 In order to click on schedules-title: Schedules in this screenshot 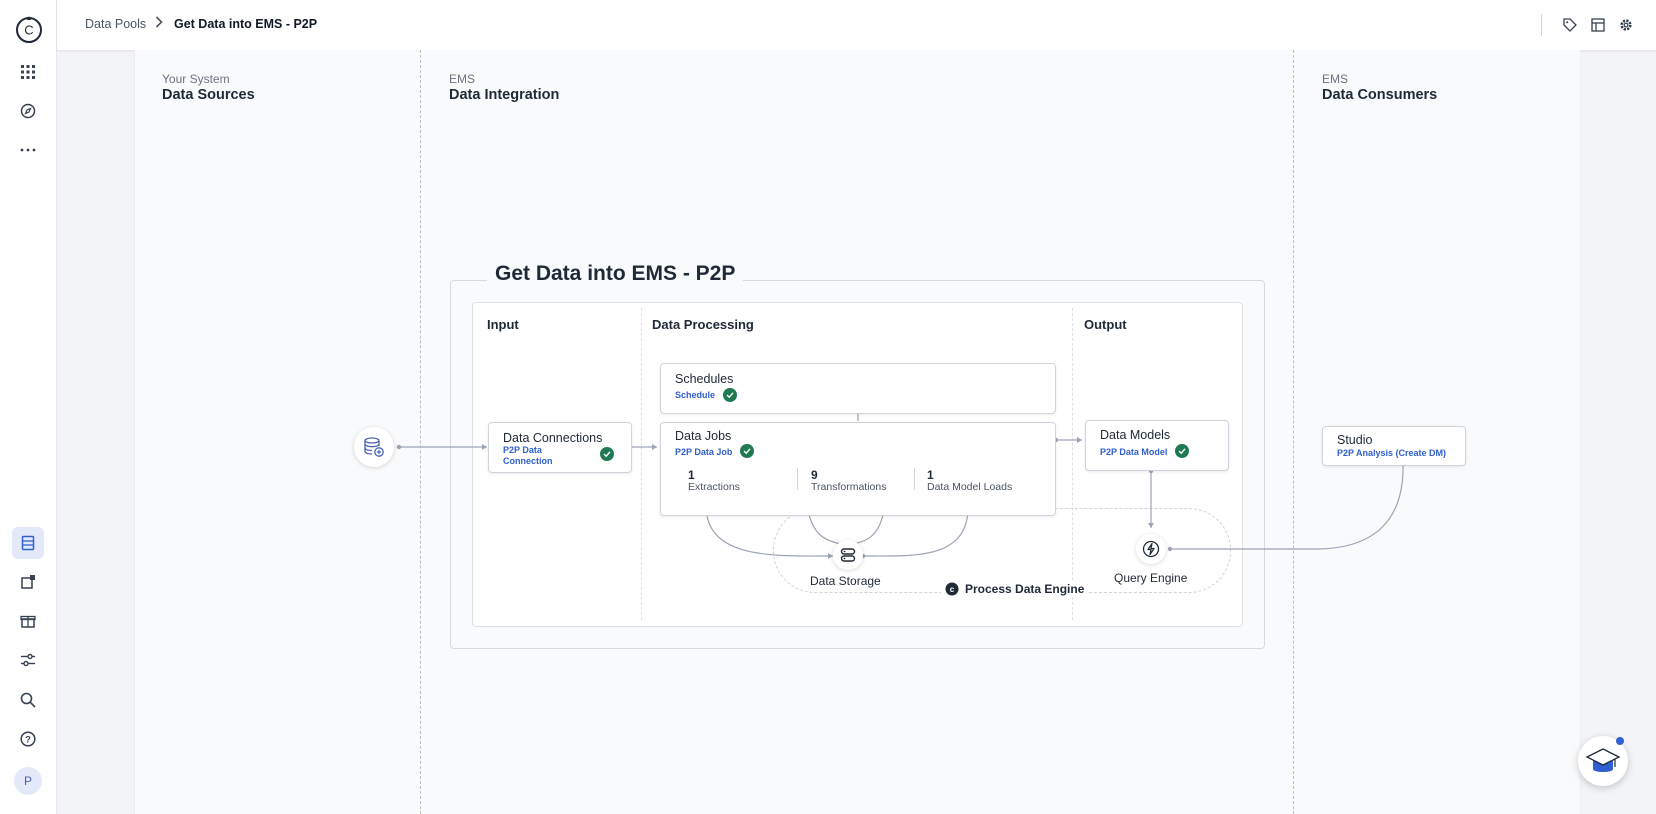, I will do `click(704, 379)`.